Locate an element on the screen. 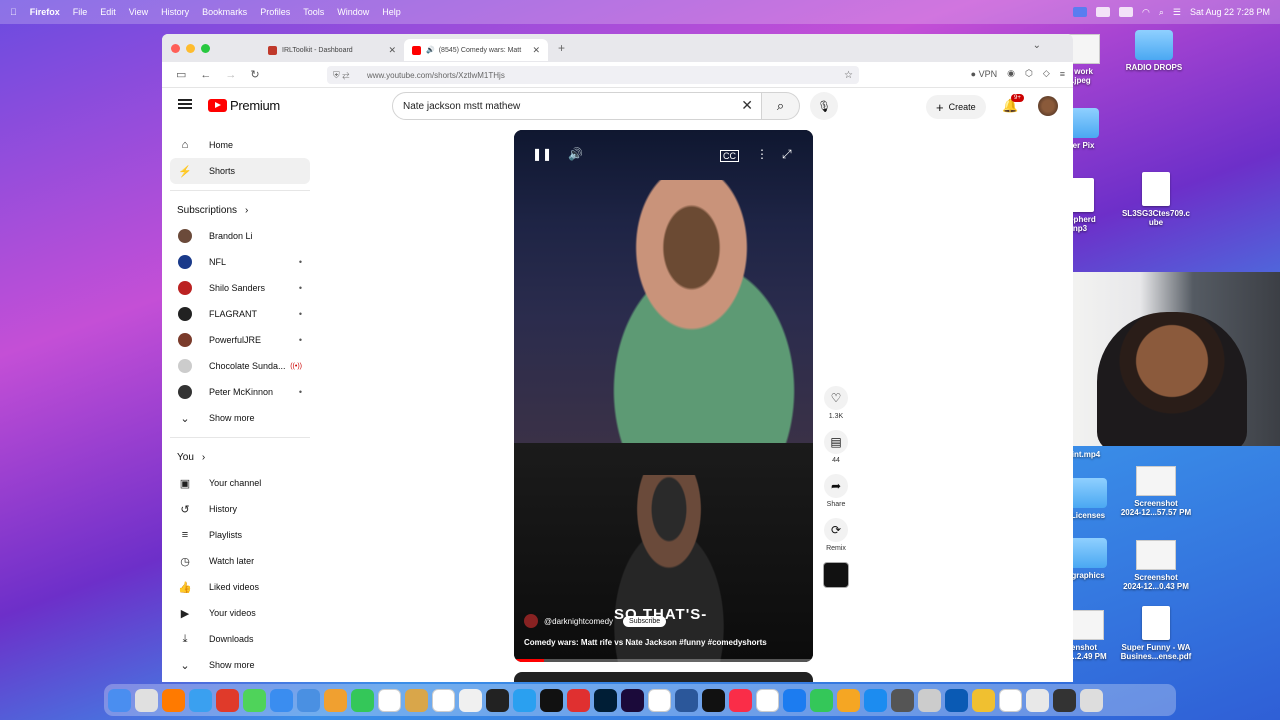 Image resolution: width=1280 pixels, height=720 pixels. bookmark-star-icon: ☆ is located at coordinates (848, 75).